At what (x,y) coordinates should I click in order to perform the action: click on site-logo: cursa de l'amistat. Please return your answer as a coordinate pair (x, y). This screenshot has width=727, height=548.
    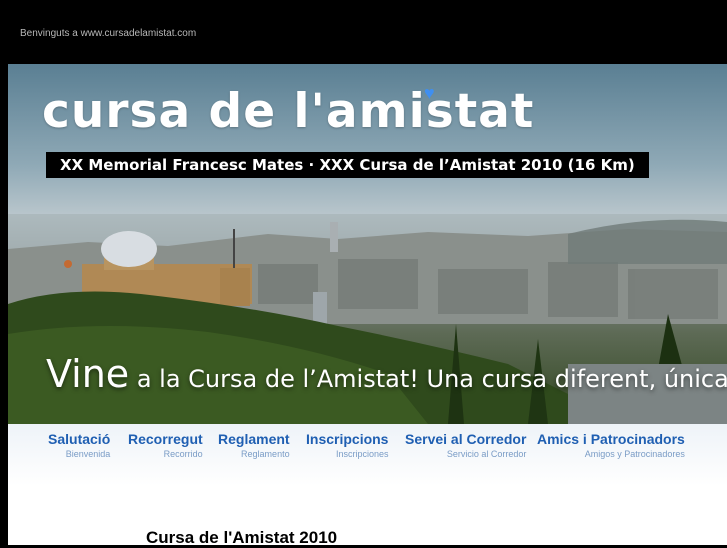
    Looking at the image, I should click on (288, 111).